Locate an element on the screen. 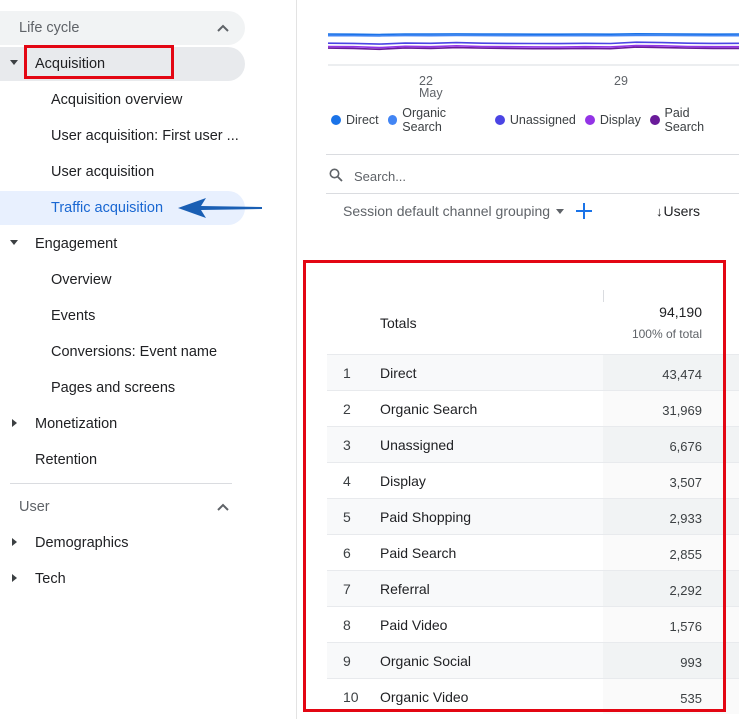 Image resolution: width=739 pixels, height=719 pixels. totals-label: Totals is located at coordinates (398, 323).